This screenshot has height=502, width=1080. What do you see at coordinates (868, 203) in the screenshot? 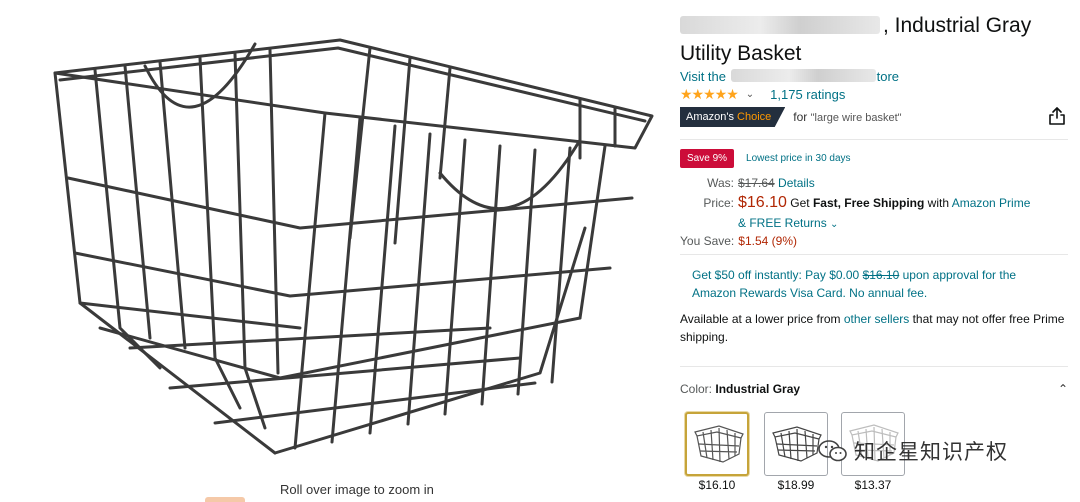
I see `fast-free-shipping: Fast, Free Shipping` at bounding box center [868, 203].